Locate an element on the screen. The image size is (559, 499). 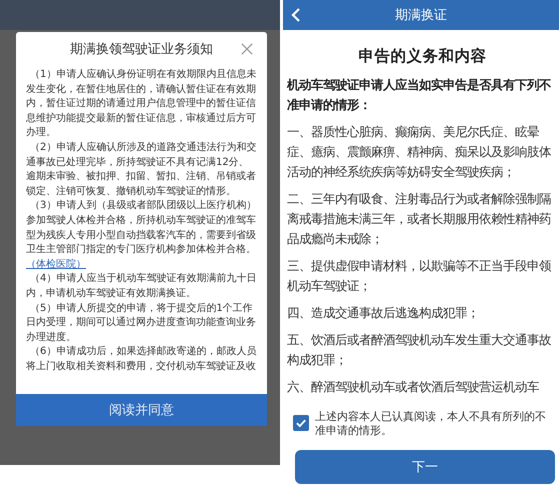
hospital-link: （体检医院） is located at coordinates (56, 264).